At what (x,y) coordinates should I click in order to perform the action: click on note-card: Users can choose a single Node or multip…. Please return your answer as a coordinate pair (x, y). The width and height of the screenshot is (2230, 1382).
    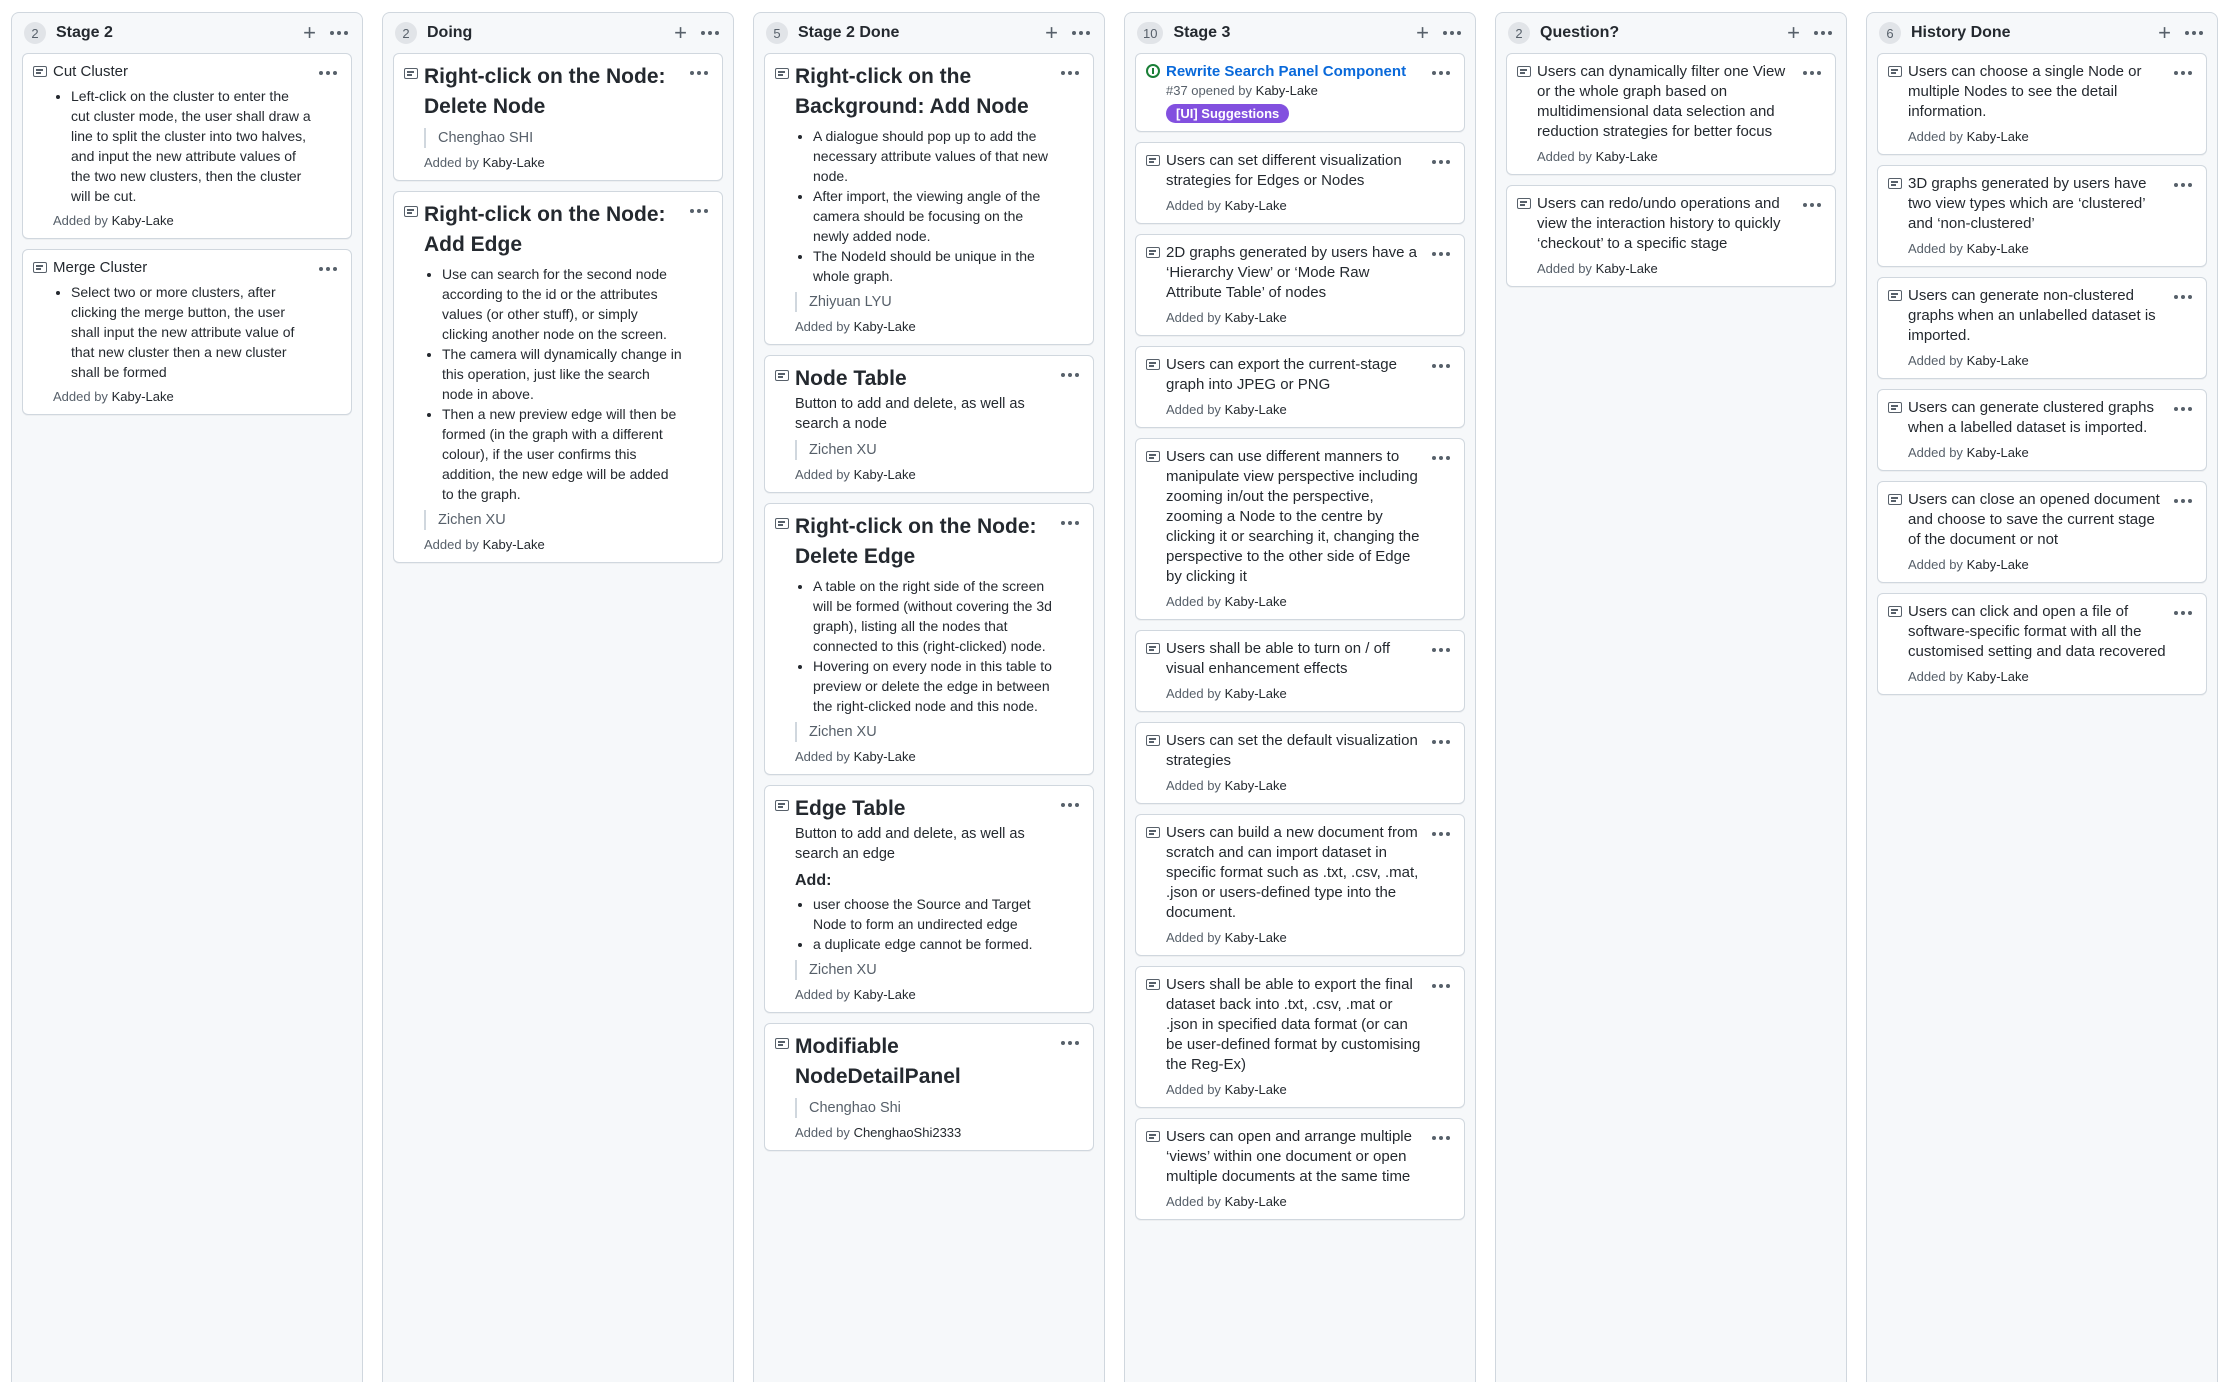
    Looking at the image, I should click on (2042, 104).